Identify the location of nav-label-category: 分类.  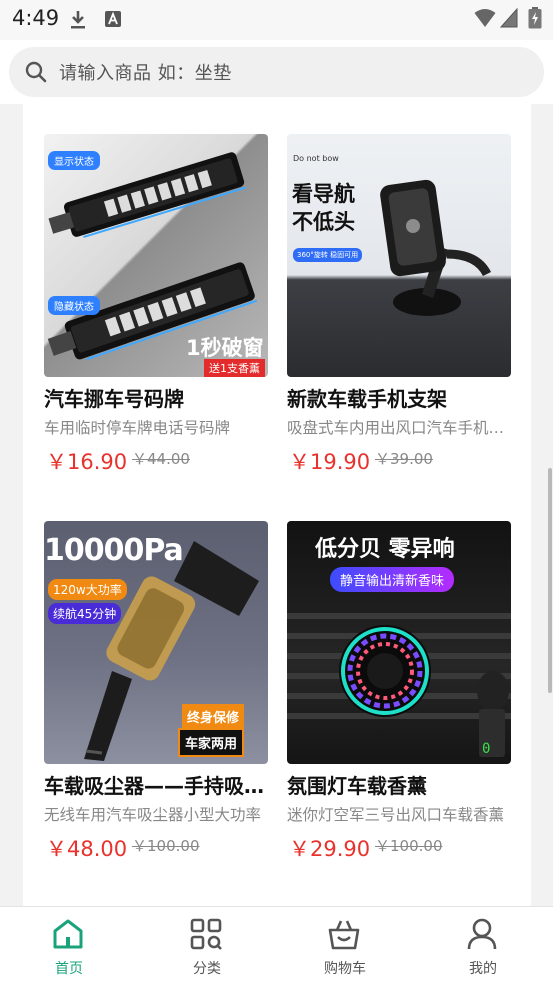
(207, 969).